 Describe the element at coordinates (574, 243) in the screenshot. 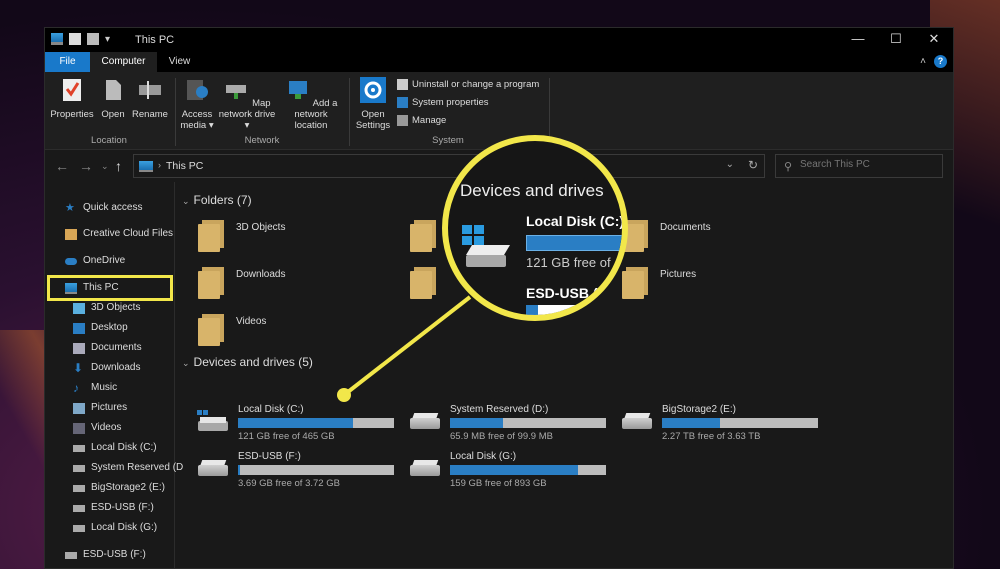

I see `magnified-usage-bar` at that location.